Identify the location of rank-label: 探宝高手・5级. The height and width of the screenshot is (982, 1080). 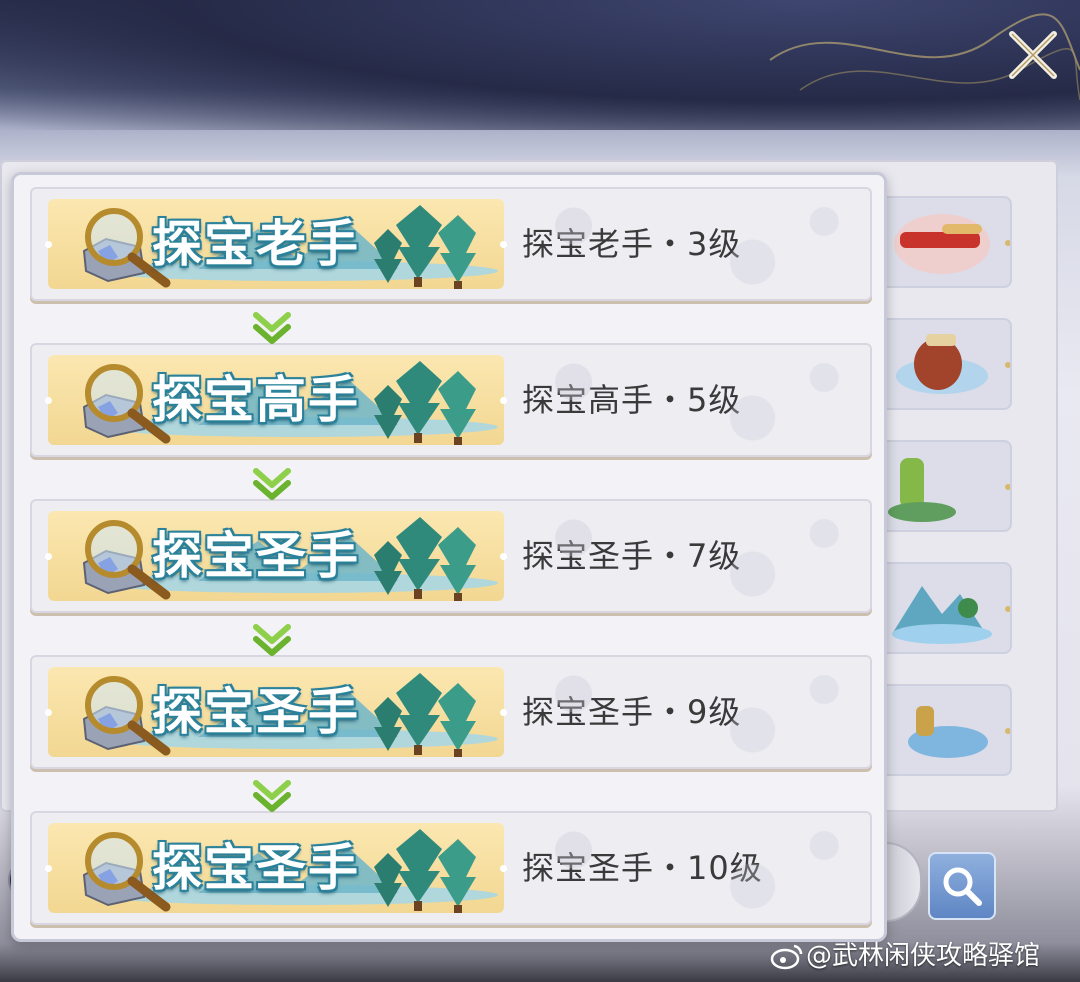
(632, 400).